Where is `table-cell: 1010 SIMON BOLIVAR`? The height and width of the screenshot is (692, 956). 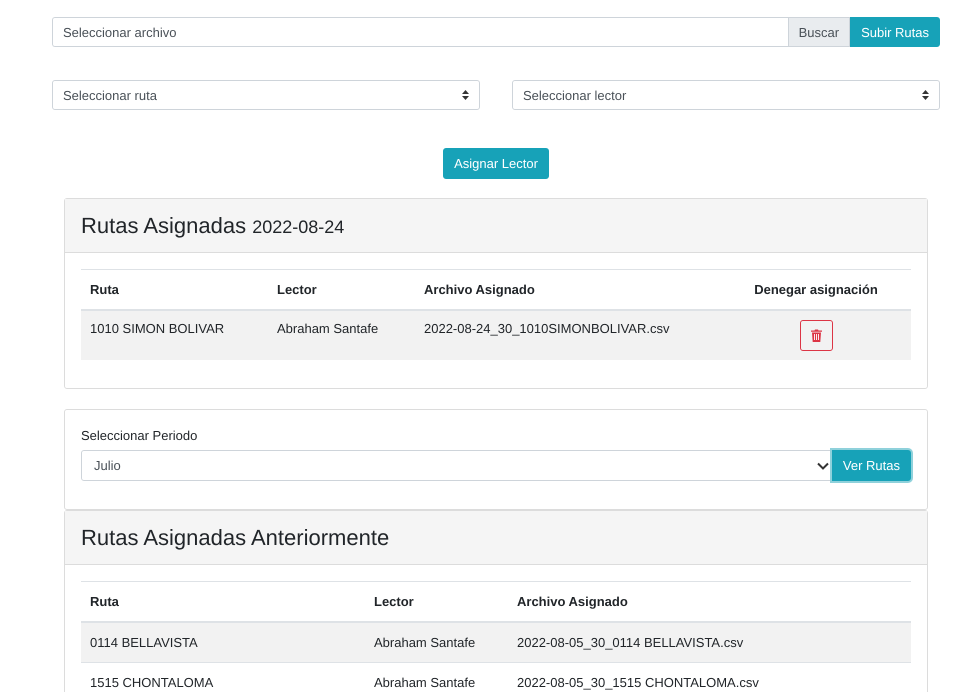
table-cell: 1010 SIMON BOLIVAR is located at coordinates (174, 335).